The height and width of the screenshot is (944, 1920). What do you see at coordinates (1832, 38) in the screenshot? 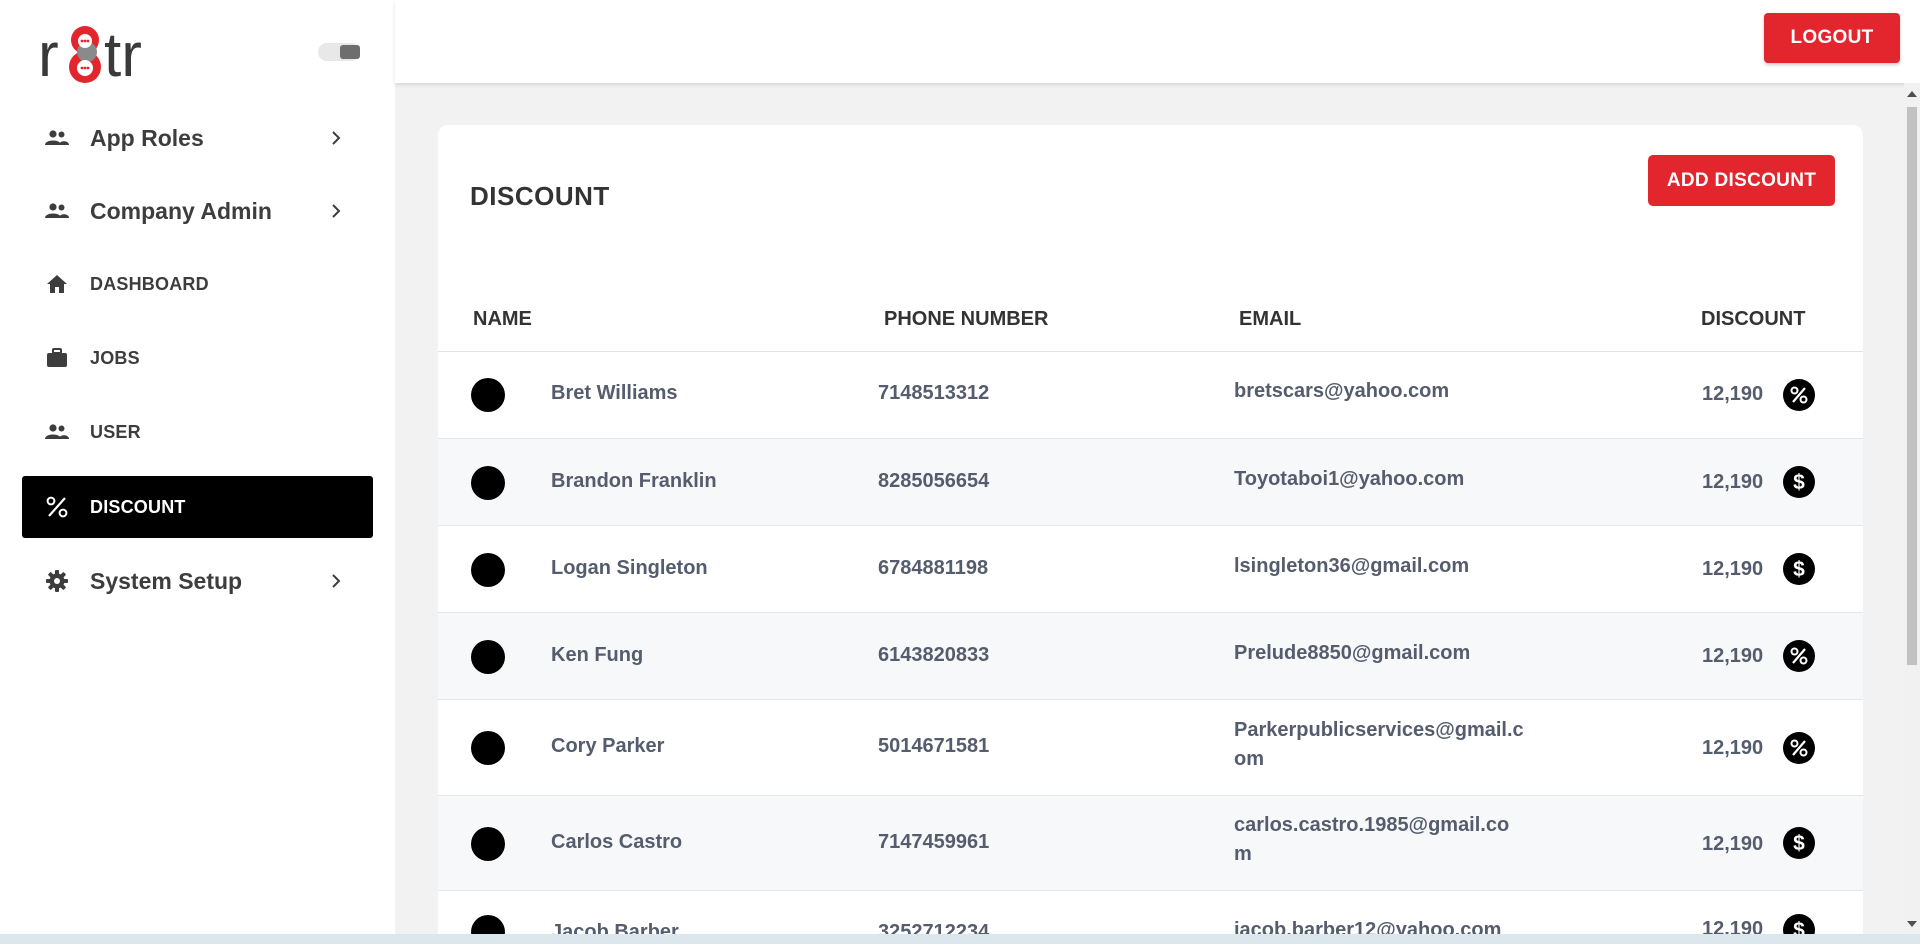
I see `logout-button: LOGOUT` at bounding box center [1832, 38].